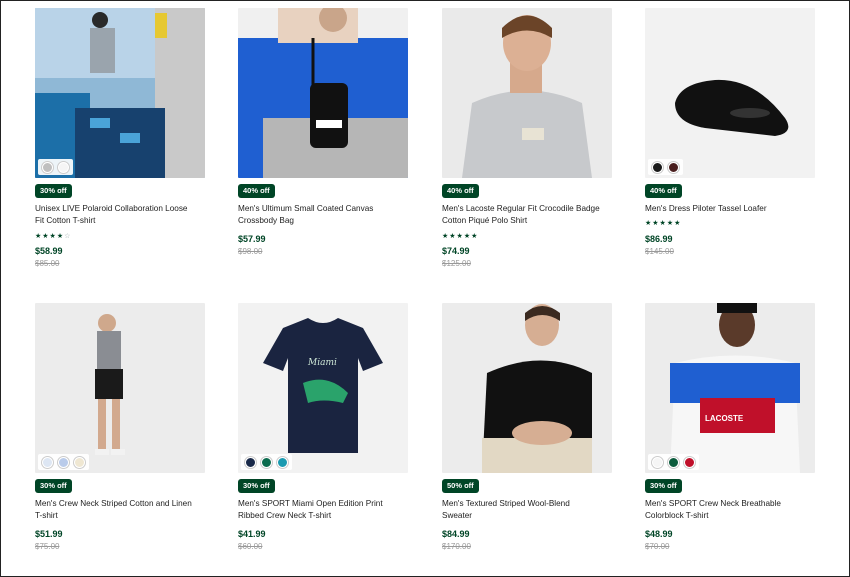 Image resolution: width=850 pixels, height=577 pixels. Describe the element at coordinates (53, 236) in the screenshot. I see `rating-stars: ★★★★☆` at that location.